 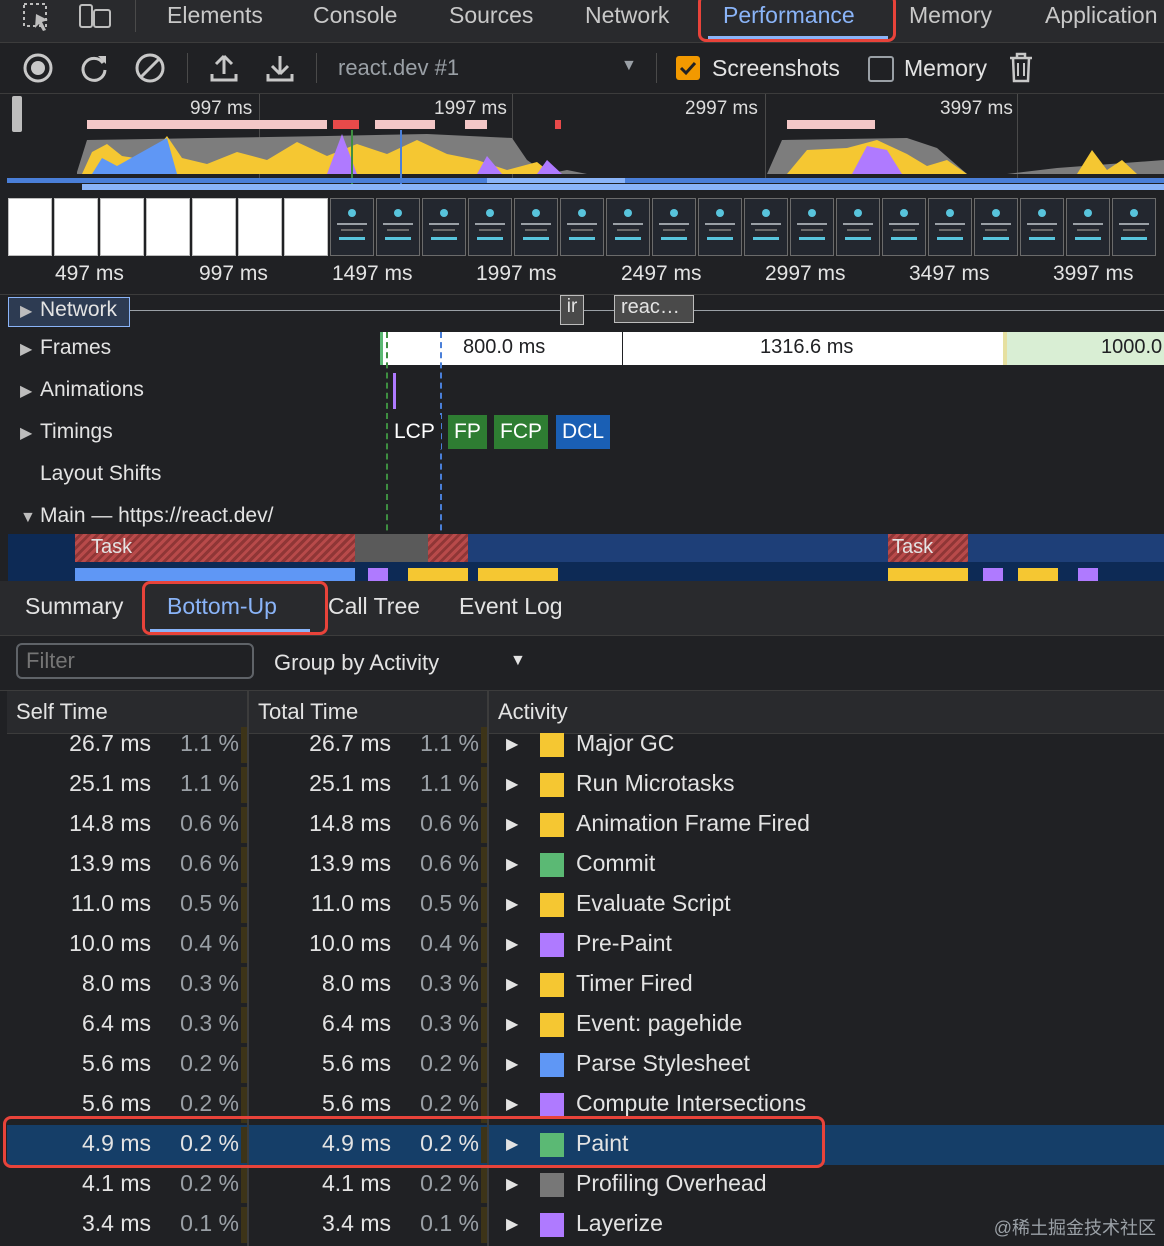 What do you see at coordinates (950, 16) in the screenshot?
I see `tab-memory: Memory` at bounding box center [950, 16].